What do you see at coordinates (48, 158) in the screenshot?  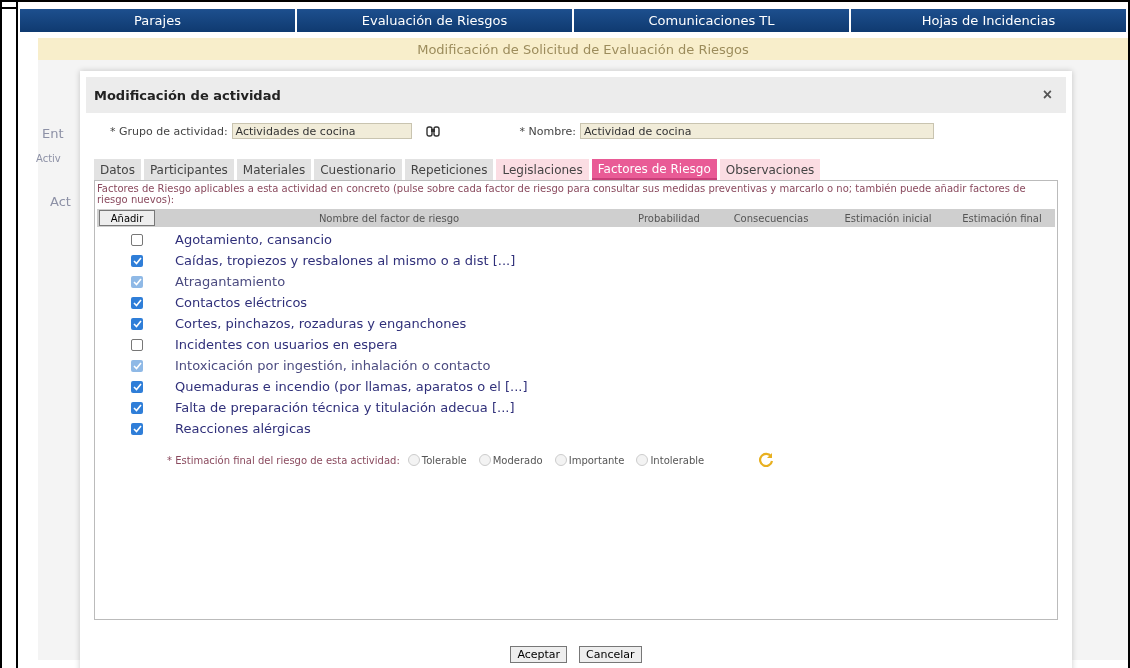 I see `background-header-text: Activ` at bounding box center [48, 158].